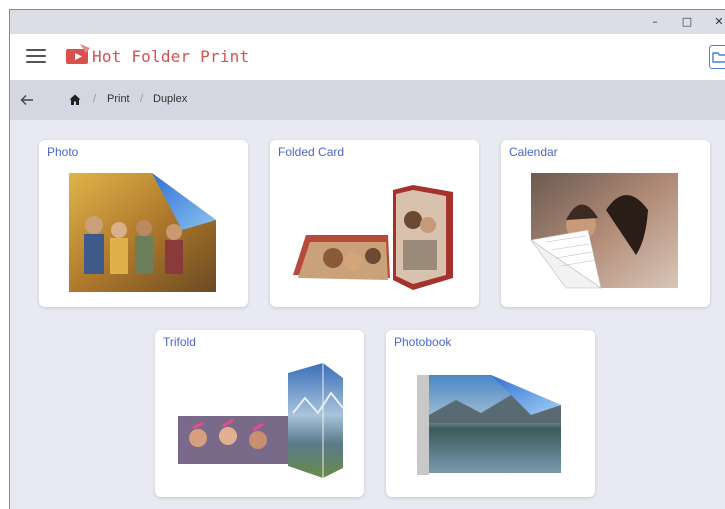 This screenshot has width=725, height=509. I want to click on card-title: Photobook, so click(423, 342).